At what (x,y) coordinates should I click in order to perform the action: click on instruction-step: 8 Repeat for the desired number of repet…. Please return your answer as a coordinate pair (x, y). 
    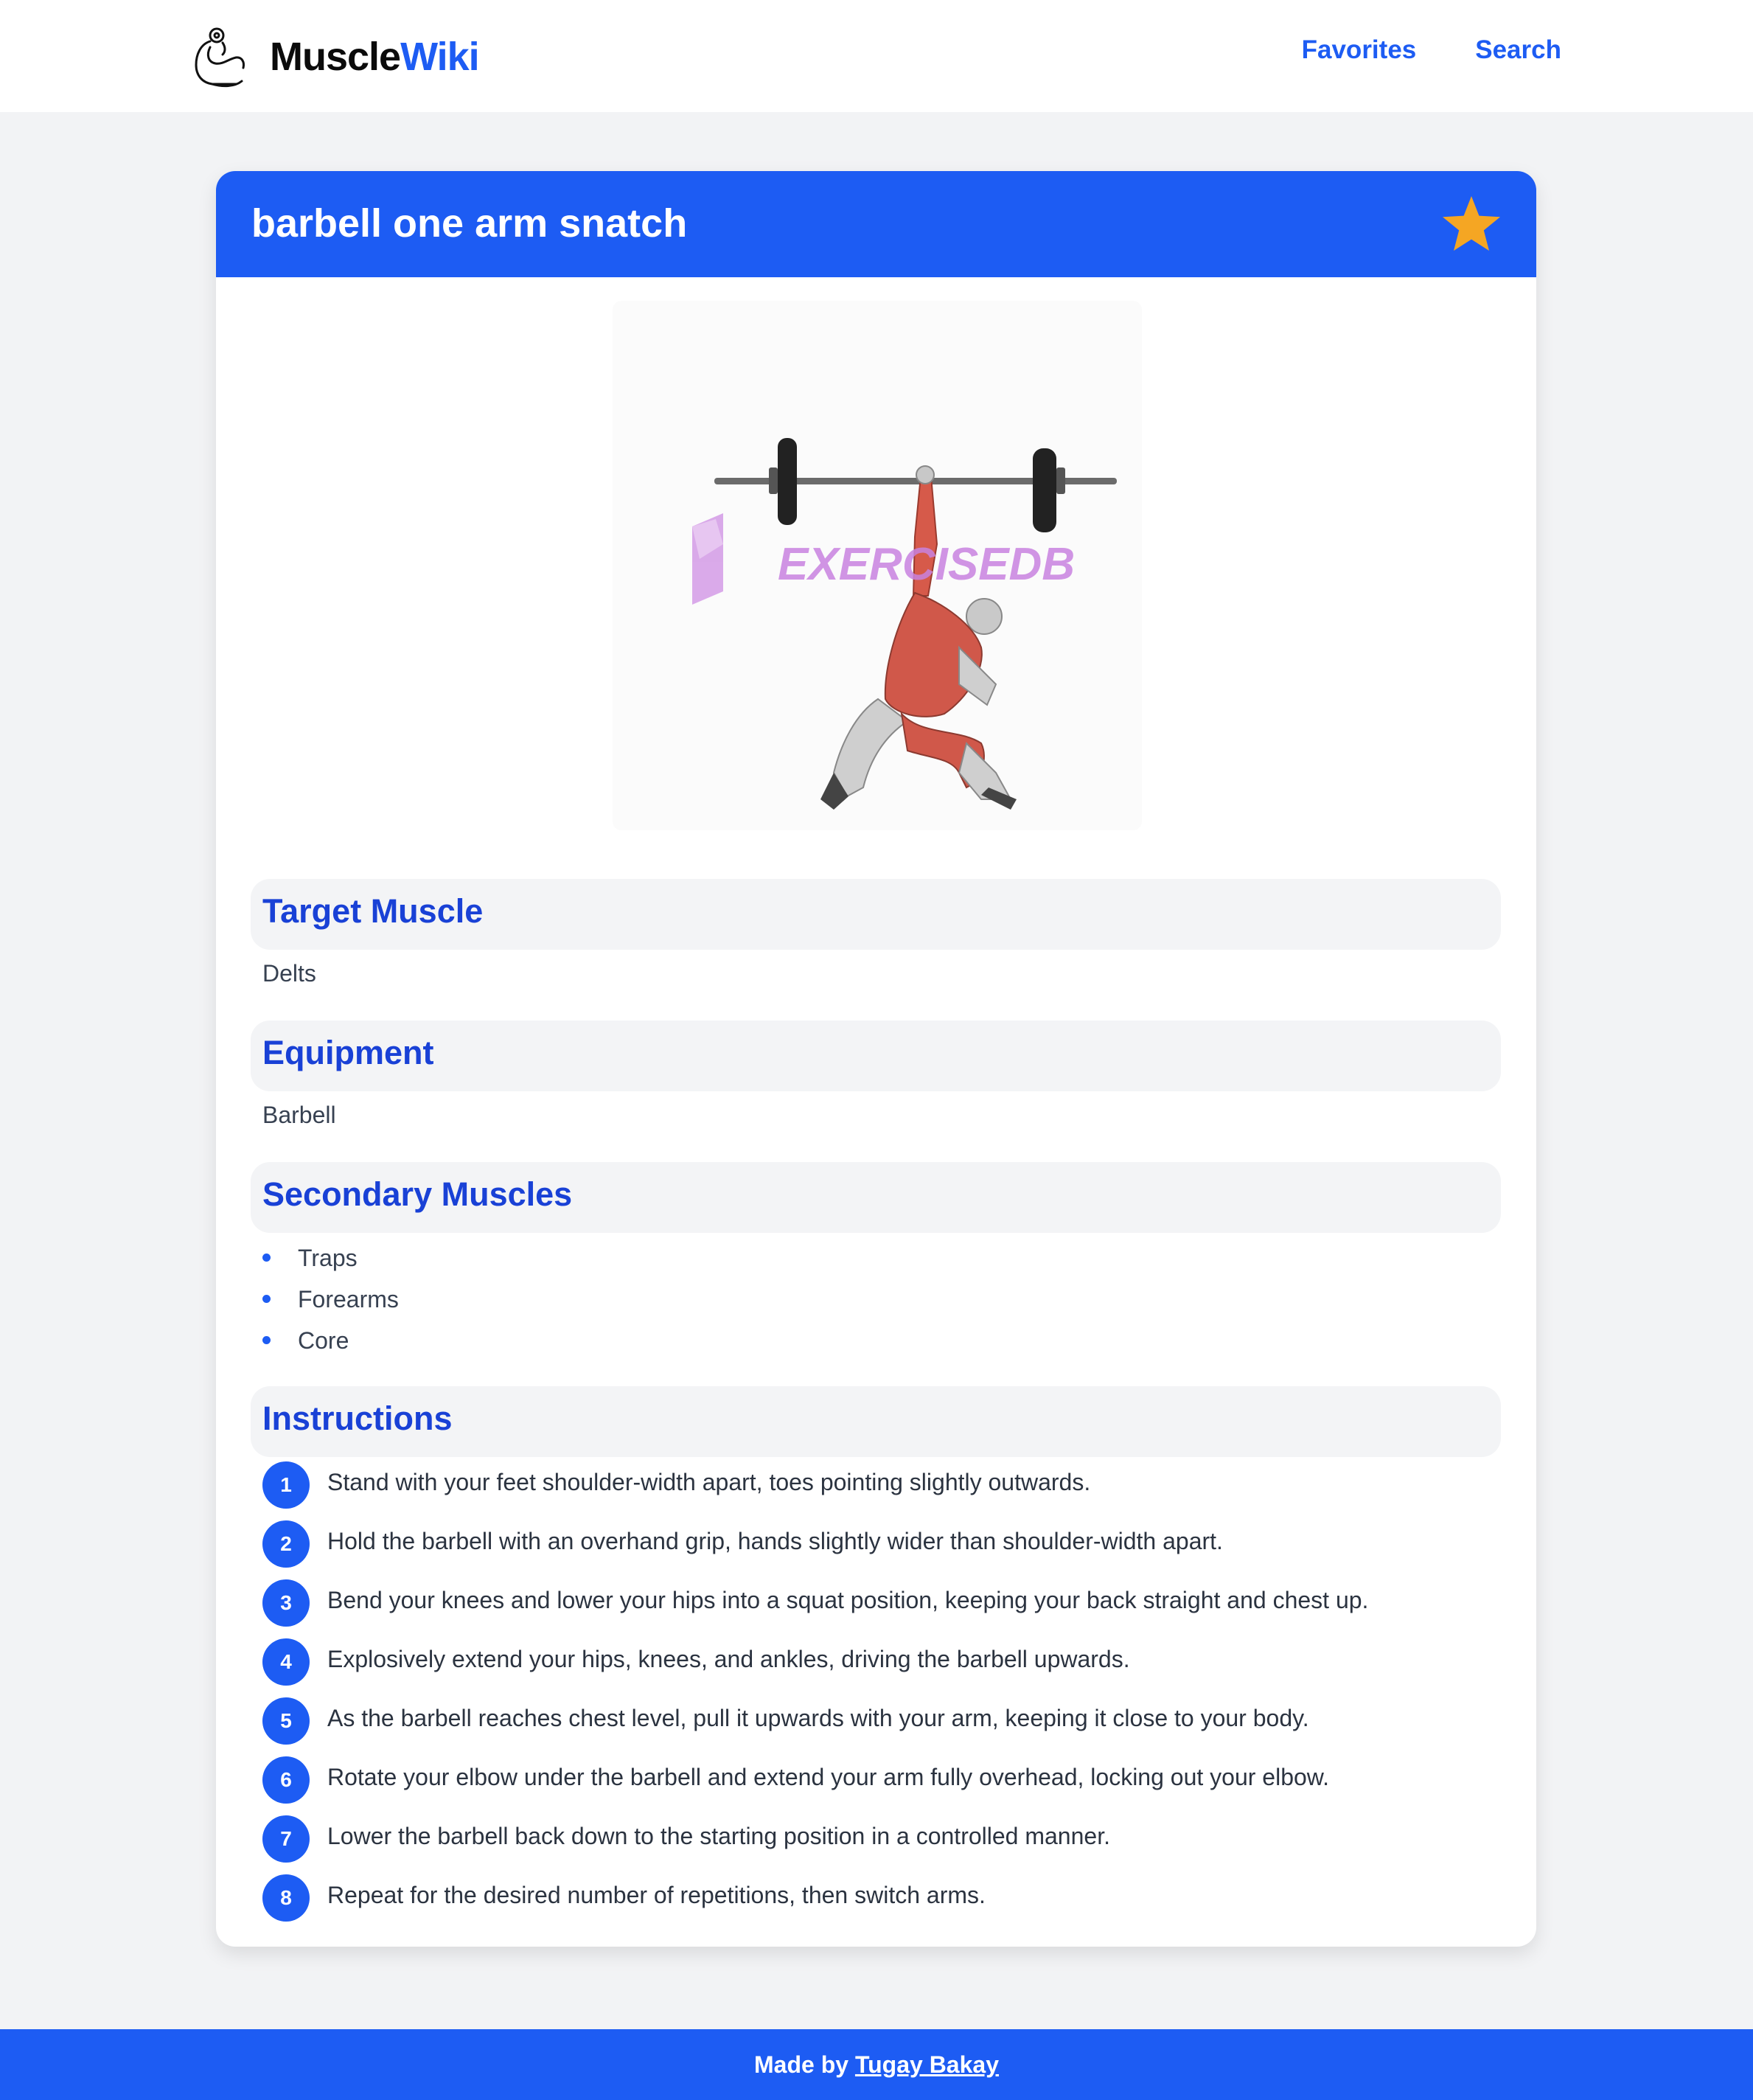
    Looking at the image, I should click on (815, 1904).